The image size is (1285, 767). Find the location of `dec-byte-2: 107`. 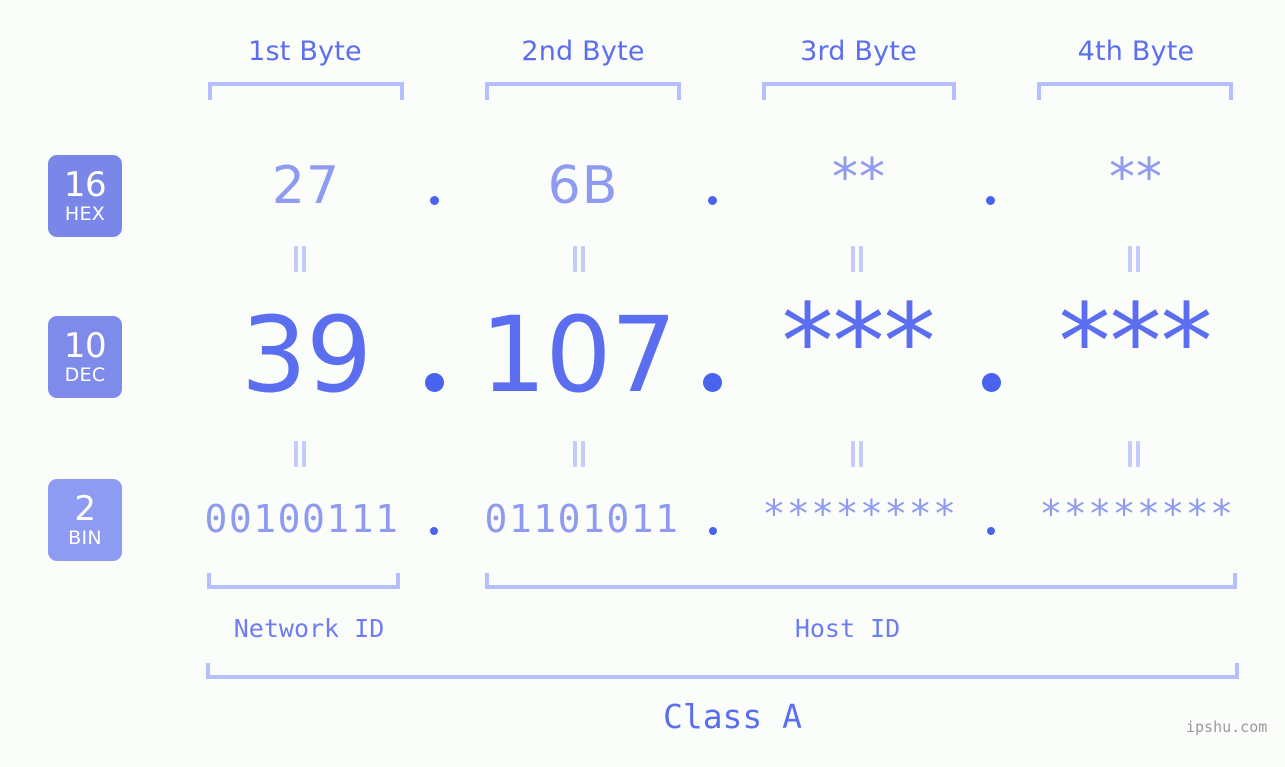

dec-byte-2: 107 is located at coordinates (578, 355).